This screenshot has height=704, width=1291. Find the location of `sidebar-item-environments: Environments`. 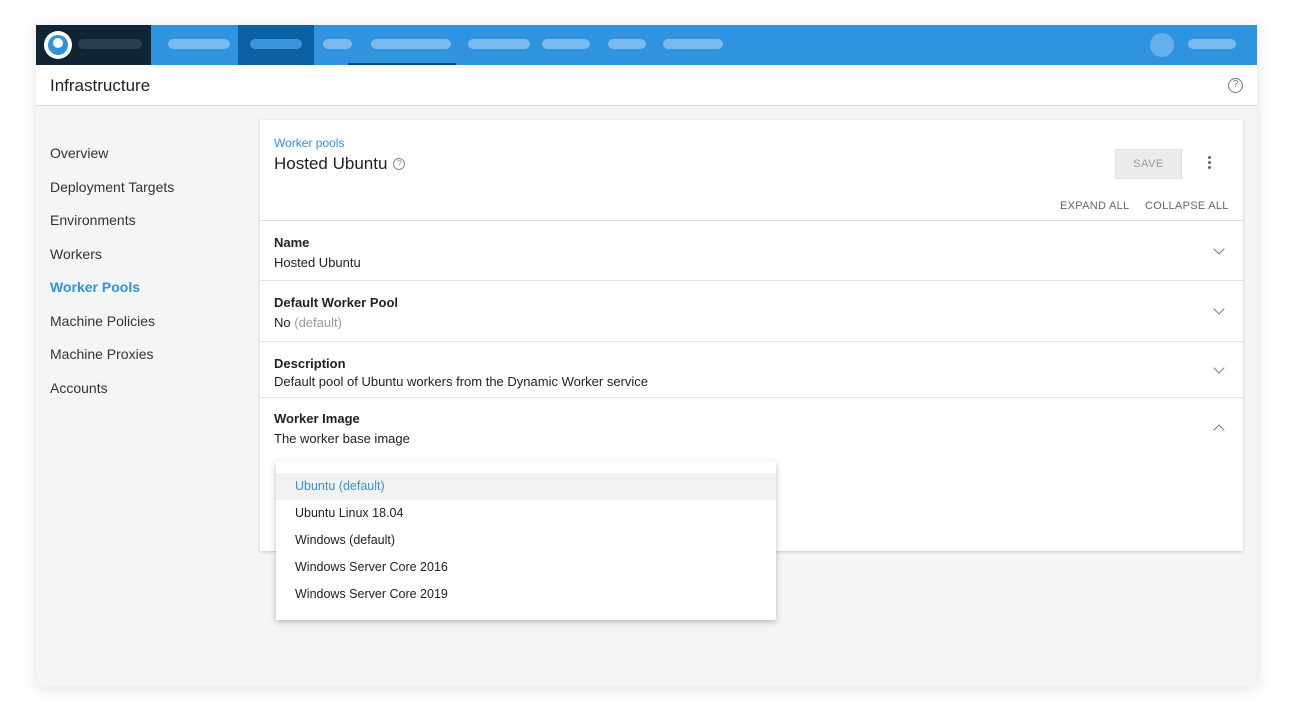

sidebar-item-environments: Environments is located at coordinates (150, 227).